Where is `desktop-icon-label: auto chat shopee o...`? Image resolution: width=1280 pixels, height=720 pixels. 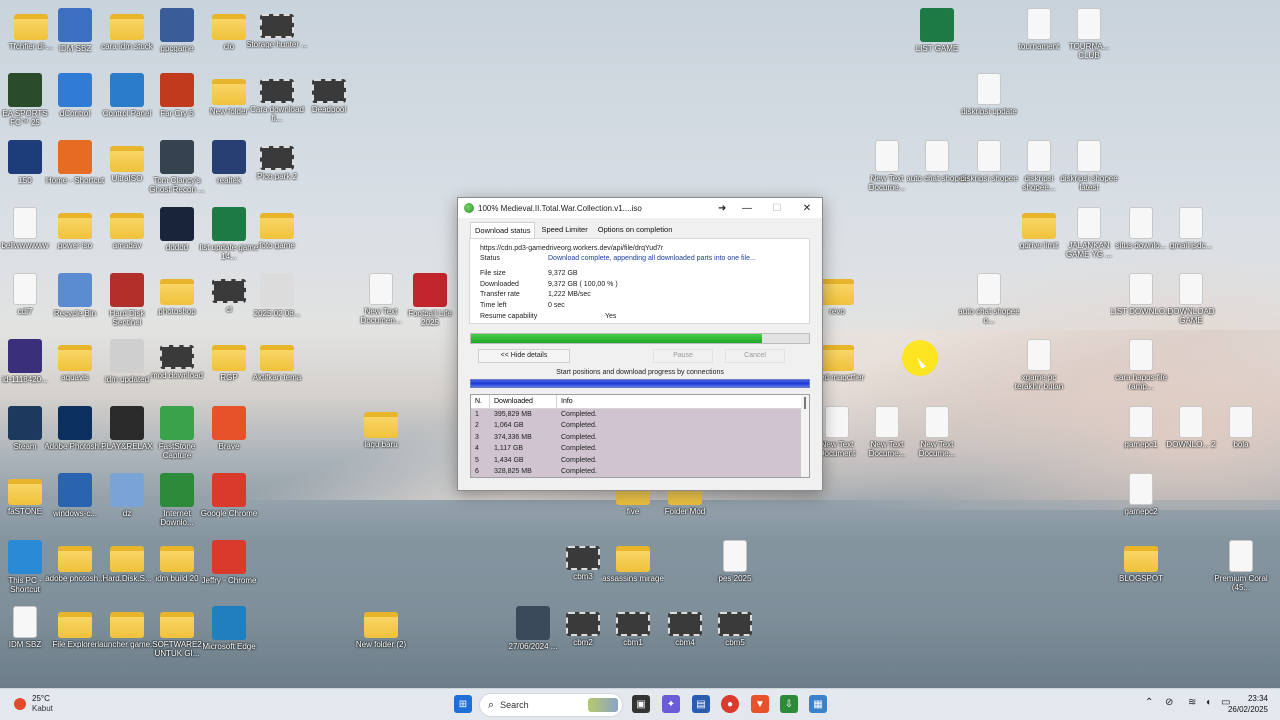 desktop-icon-label: auto chat shopee o... is located at coordinates (989, 316).